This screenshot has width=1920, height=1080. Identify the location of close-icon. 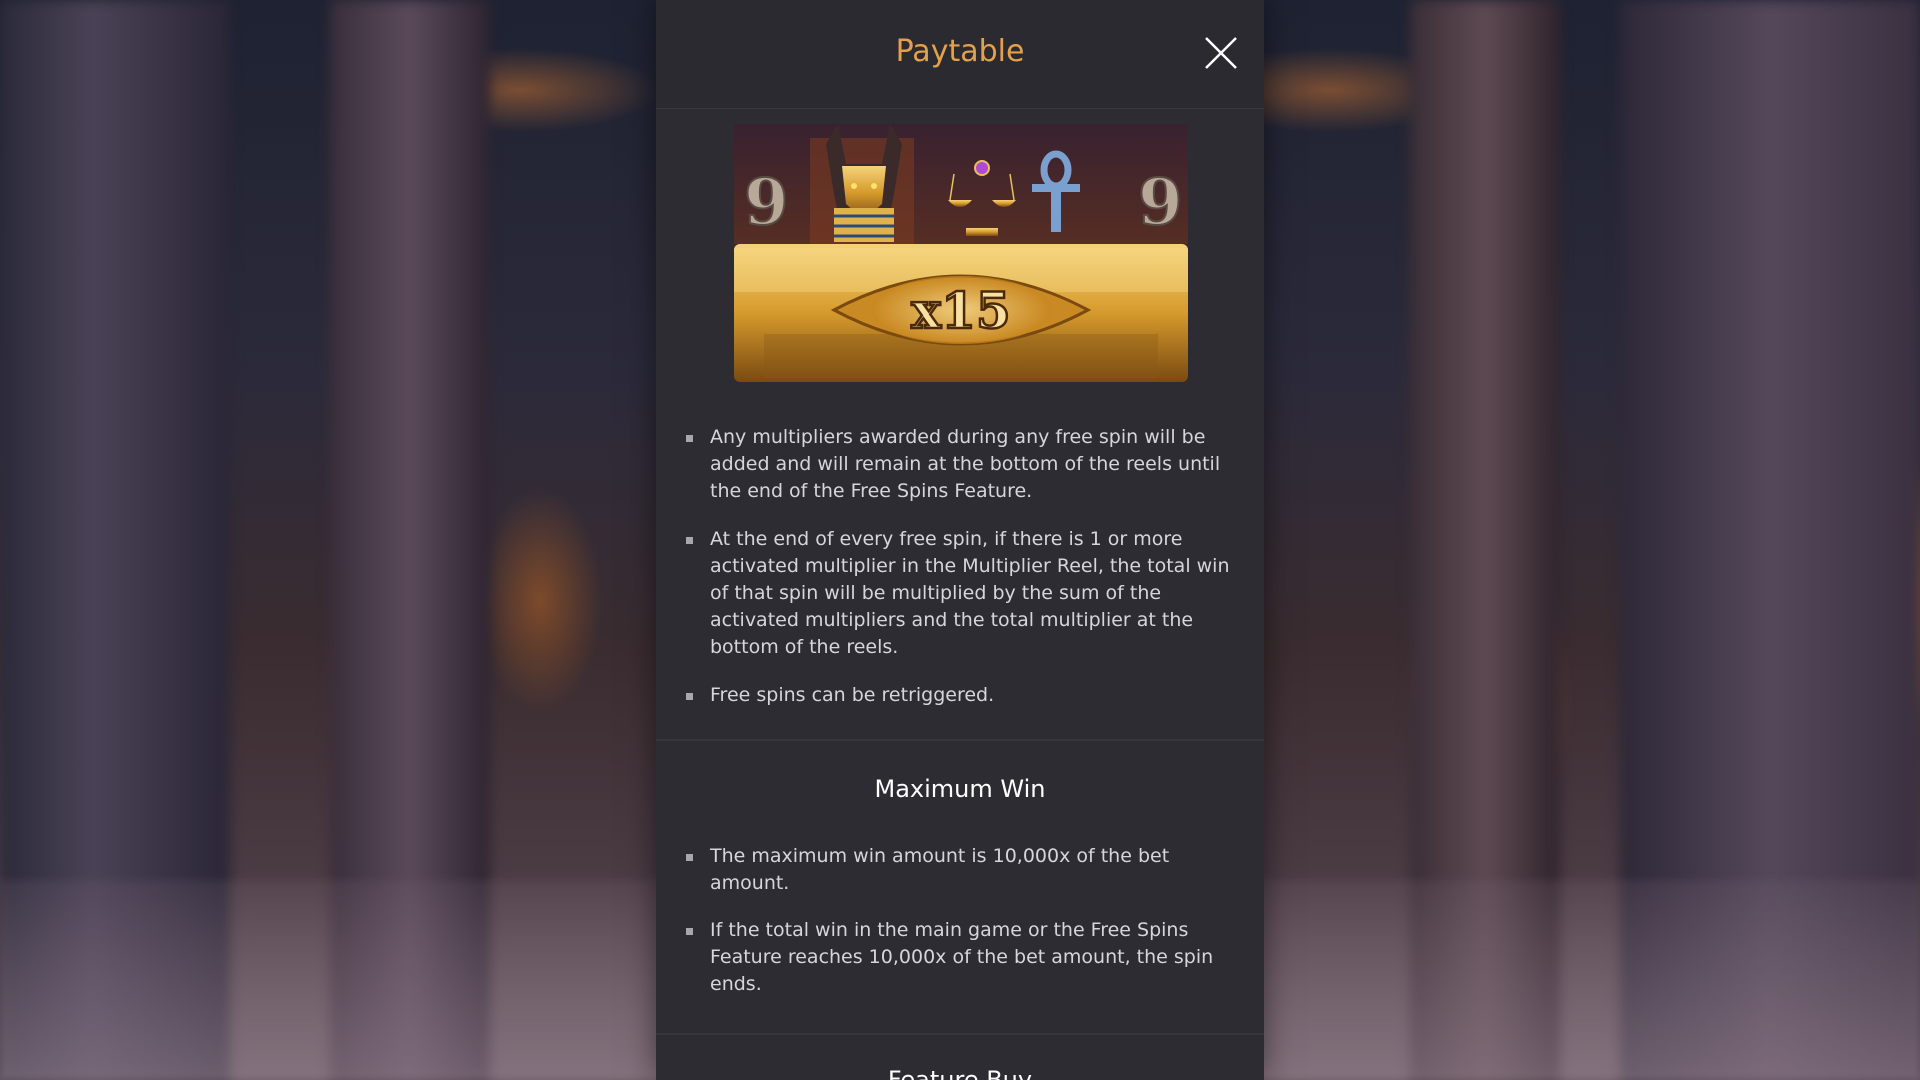
(1221, 53).